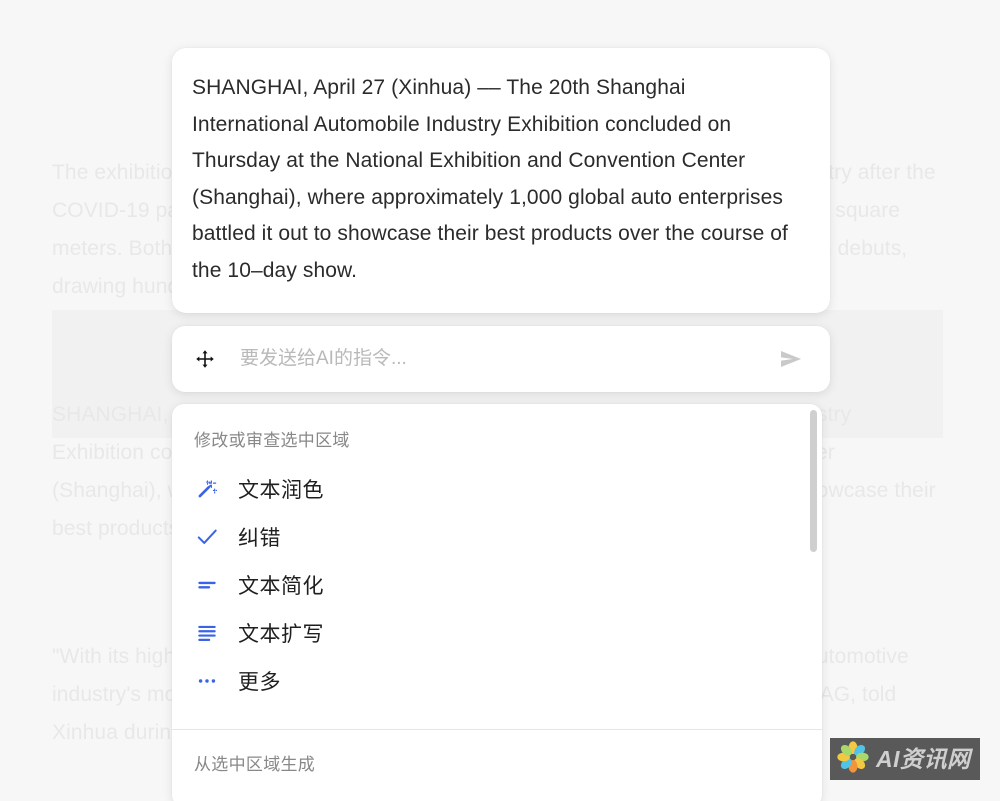 Image resolution: width=1000 pixels, height=801 pixels. I want to click on menu-scrollbar-thumb, so click(813, 481).